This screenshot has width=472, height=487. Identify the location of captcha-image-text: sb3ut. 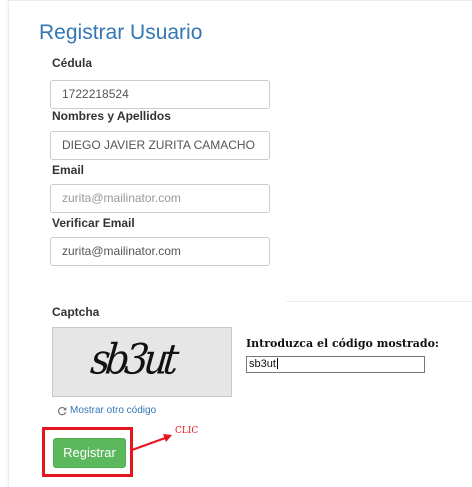
(132, 359).